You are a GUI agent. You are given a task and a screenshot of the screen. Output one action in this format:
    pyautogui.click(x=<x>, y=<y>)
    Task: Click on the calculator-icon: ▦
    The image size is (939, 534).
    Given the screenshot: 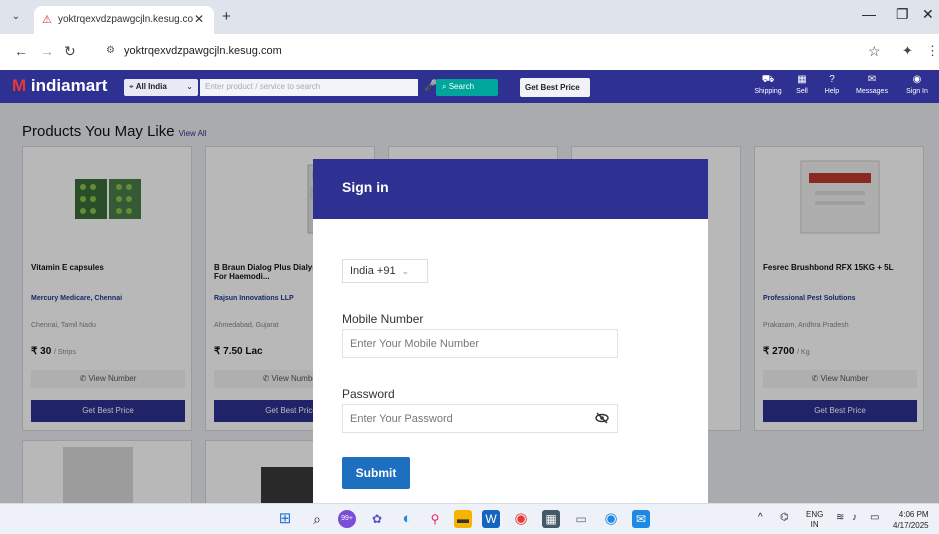 What is the action you would take?
    pyautogui.click(x=551, y=519)
    